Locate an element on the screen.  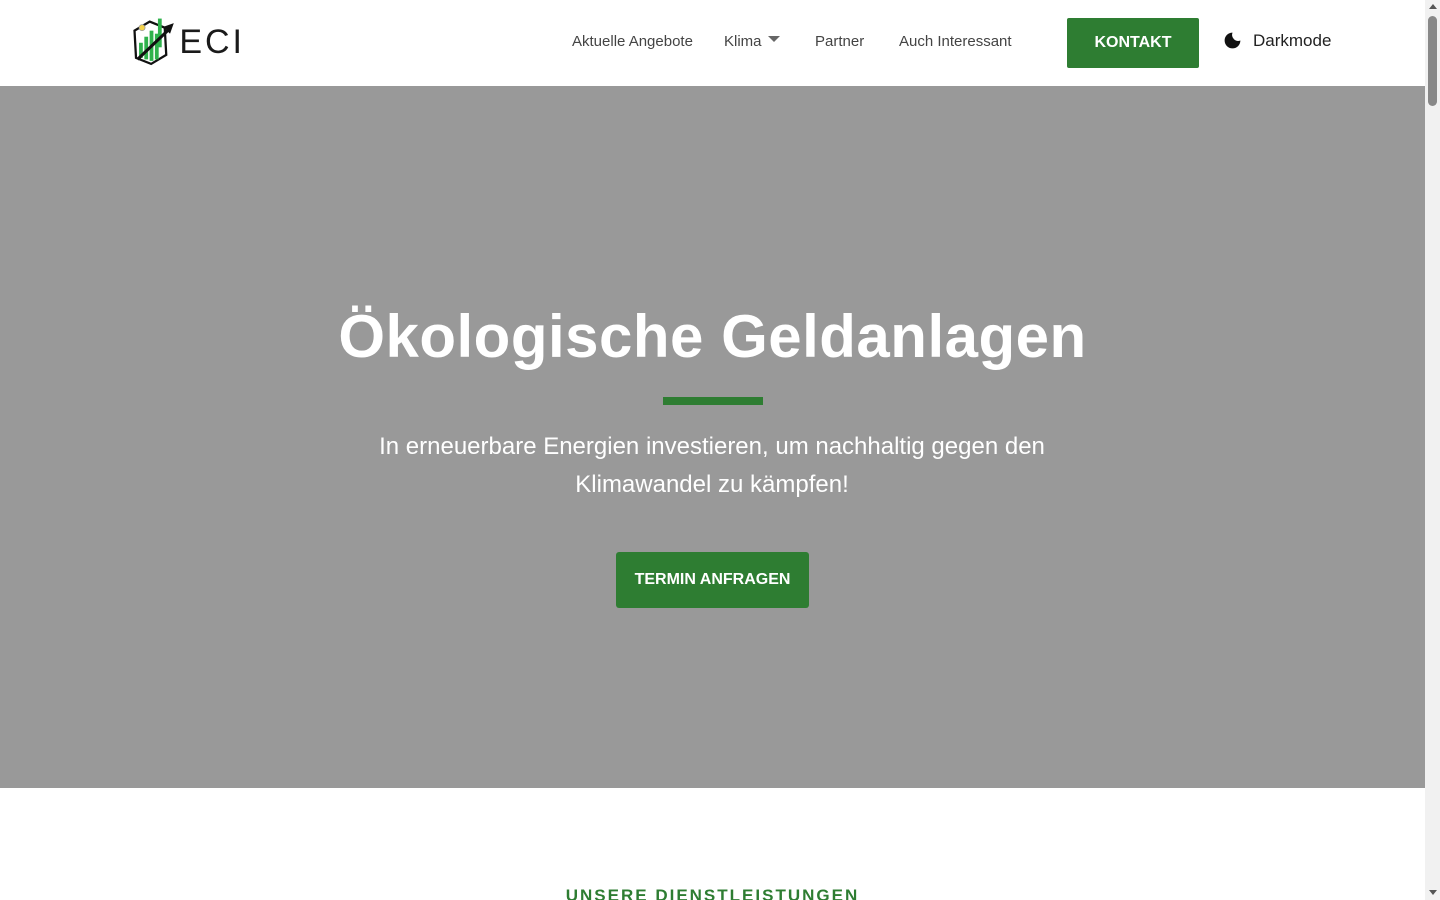
eci-logo-icon is located at coordinates (153, 42).